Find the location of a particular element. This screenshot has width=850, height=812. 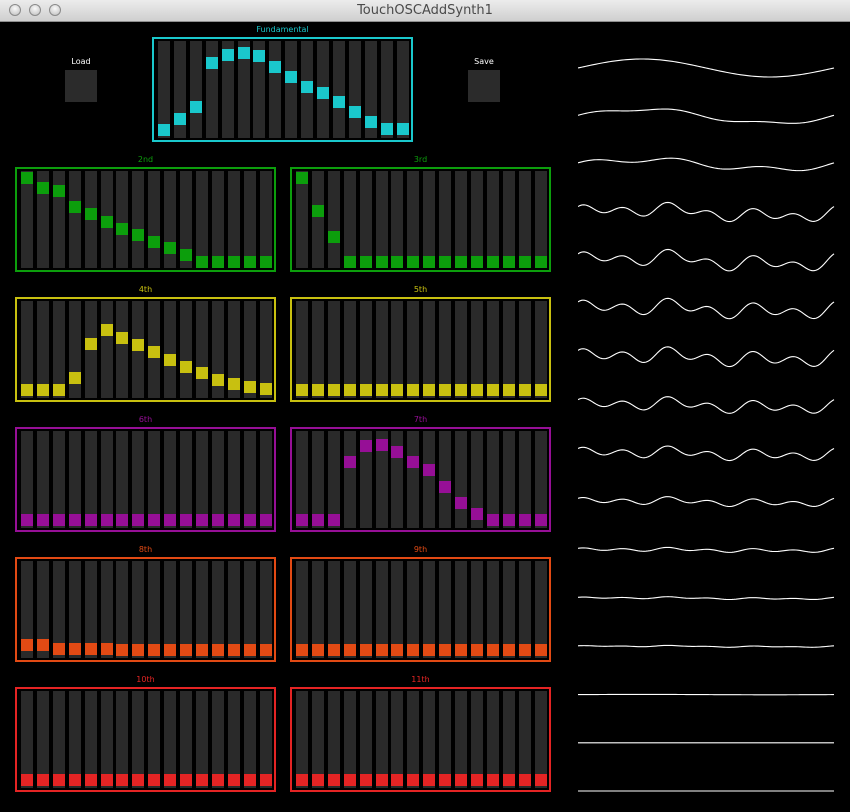

multislider-4th is located at coordinates (145, 349).